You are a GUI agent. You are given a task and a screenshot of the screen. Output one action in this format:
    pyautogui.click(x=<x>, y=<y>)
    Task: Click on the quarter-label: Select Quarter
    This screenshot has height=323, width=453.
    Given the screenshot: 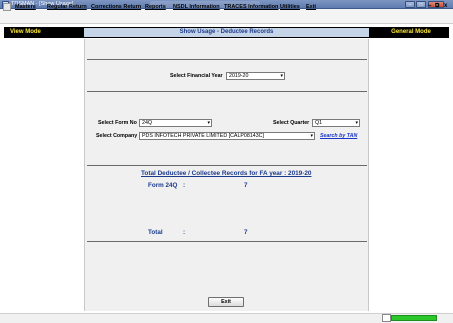 What is the action you would take?
    pyautogui.click(x=291, y=123)
    